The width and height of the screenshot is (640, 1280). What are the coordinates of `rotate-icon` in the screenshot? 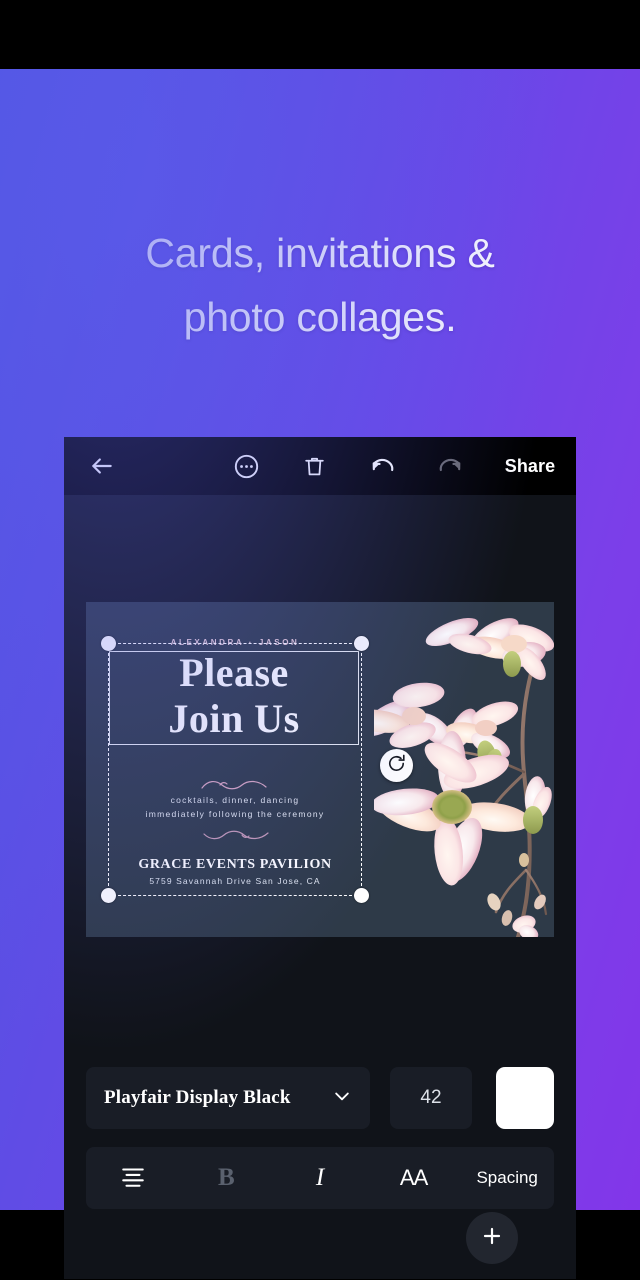 It's located at (396, 766).